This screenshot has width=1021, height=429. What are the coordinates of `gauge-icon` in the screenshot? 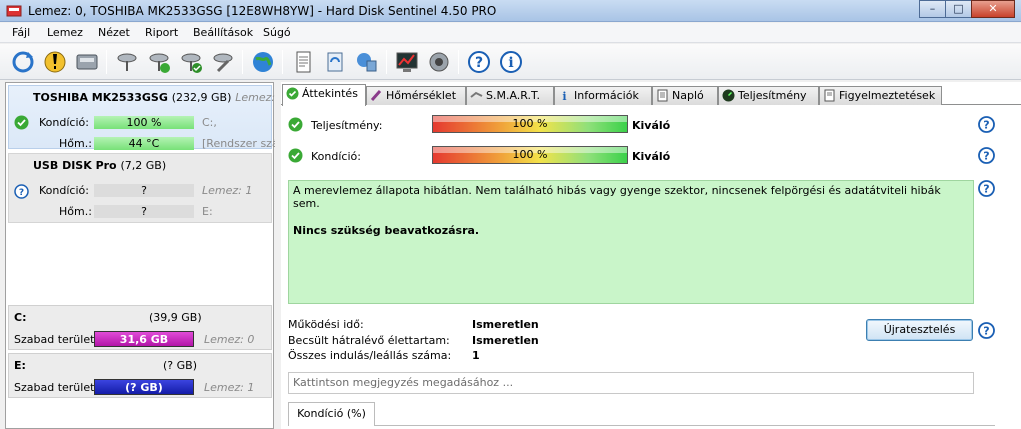 It's located at (728, 95).